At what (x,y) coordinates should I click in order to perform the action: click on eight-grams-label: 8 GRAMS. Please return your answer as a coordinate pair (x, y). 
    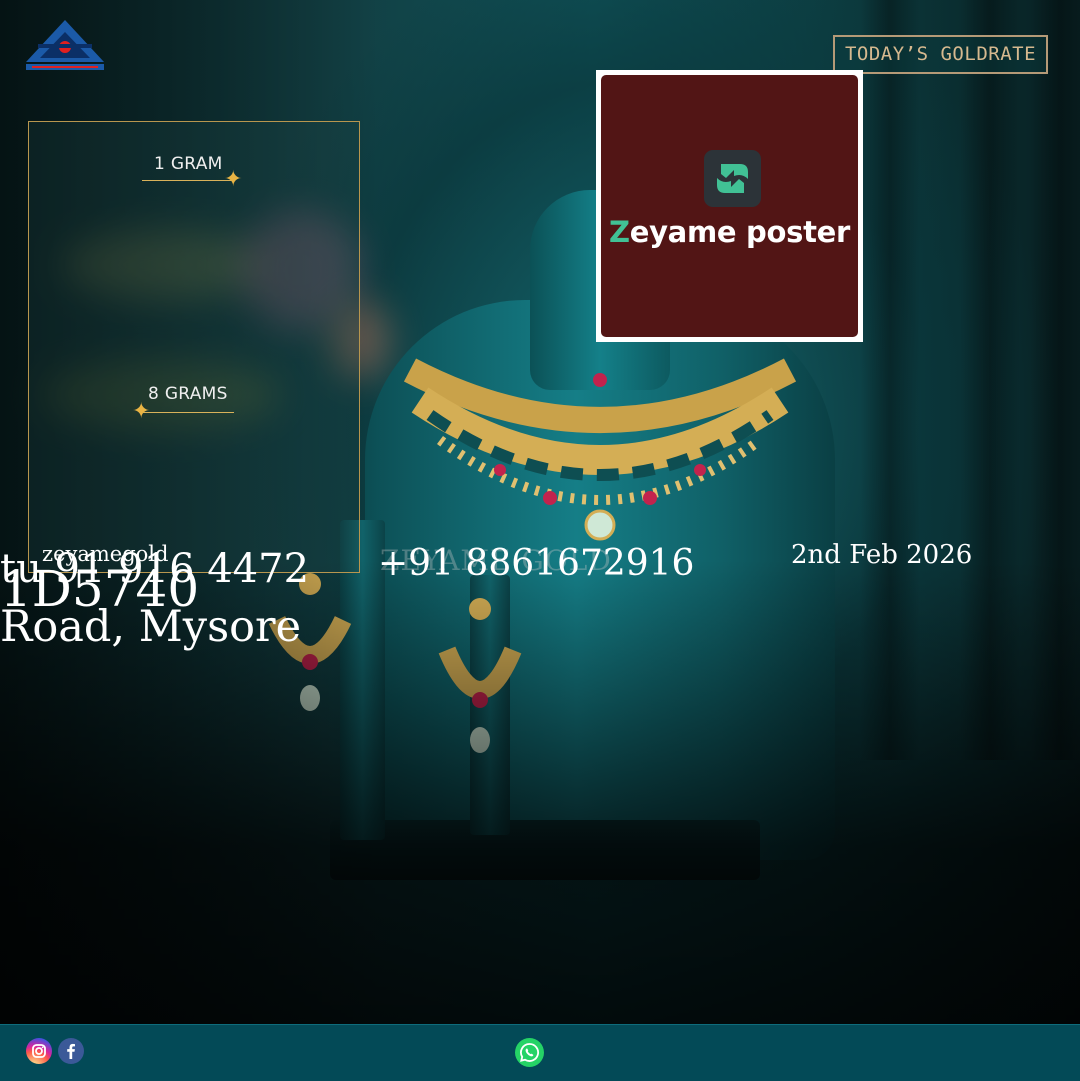
    Looking at the image, I should click on (188, 394).